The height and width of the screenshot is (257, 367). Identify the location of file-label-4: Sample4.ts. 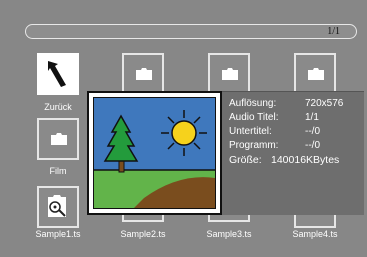
(315, 234).